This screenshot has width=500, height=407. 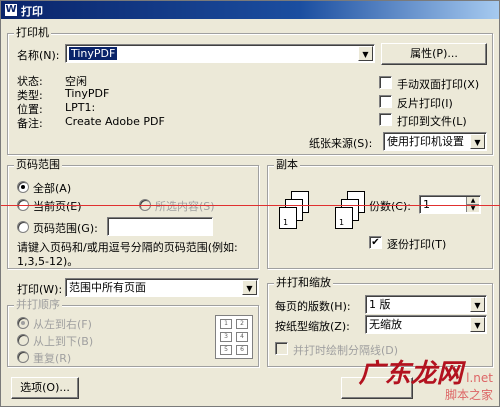 I want to click on selection-label: 所选内容(S), so click(x=185, y=206).